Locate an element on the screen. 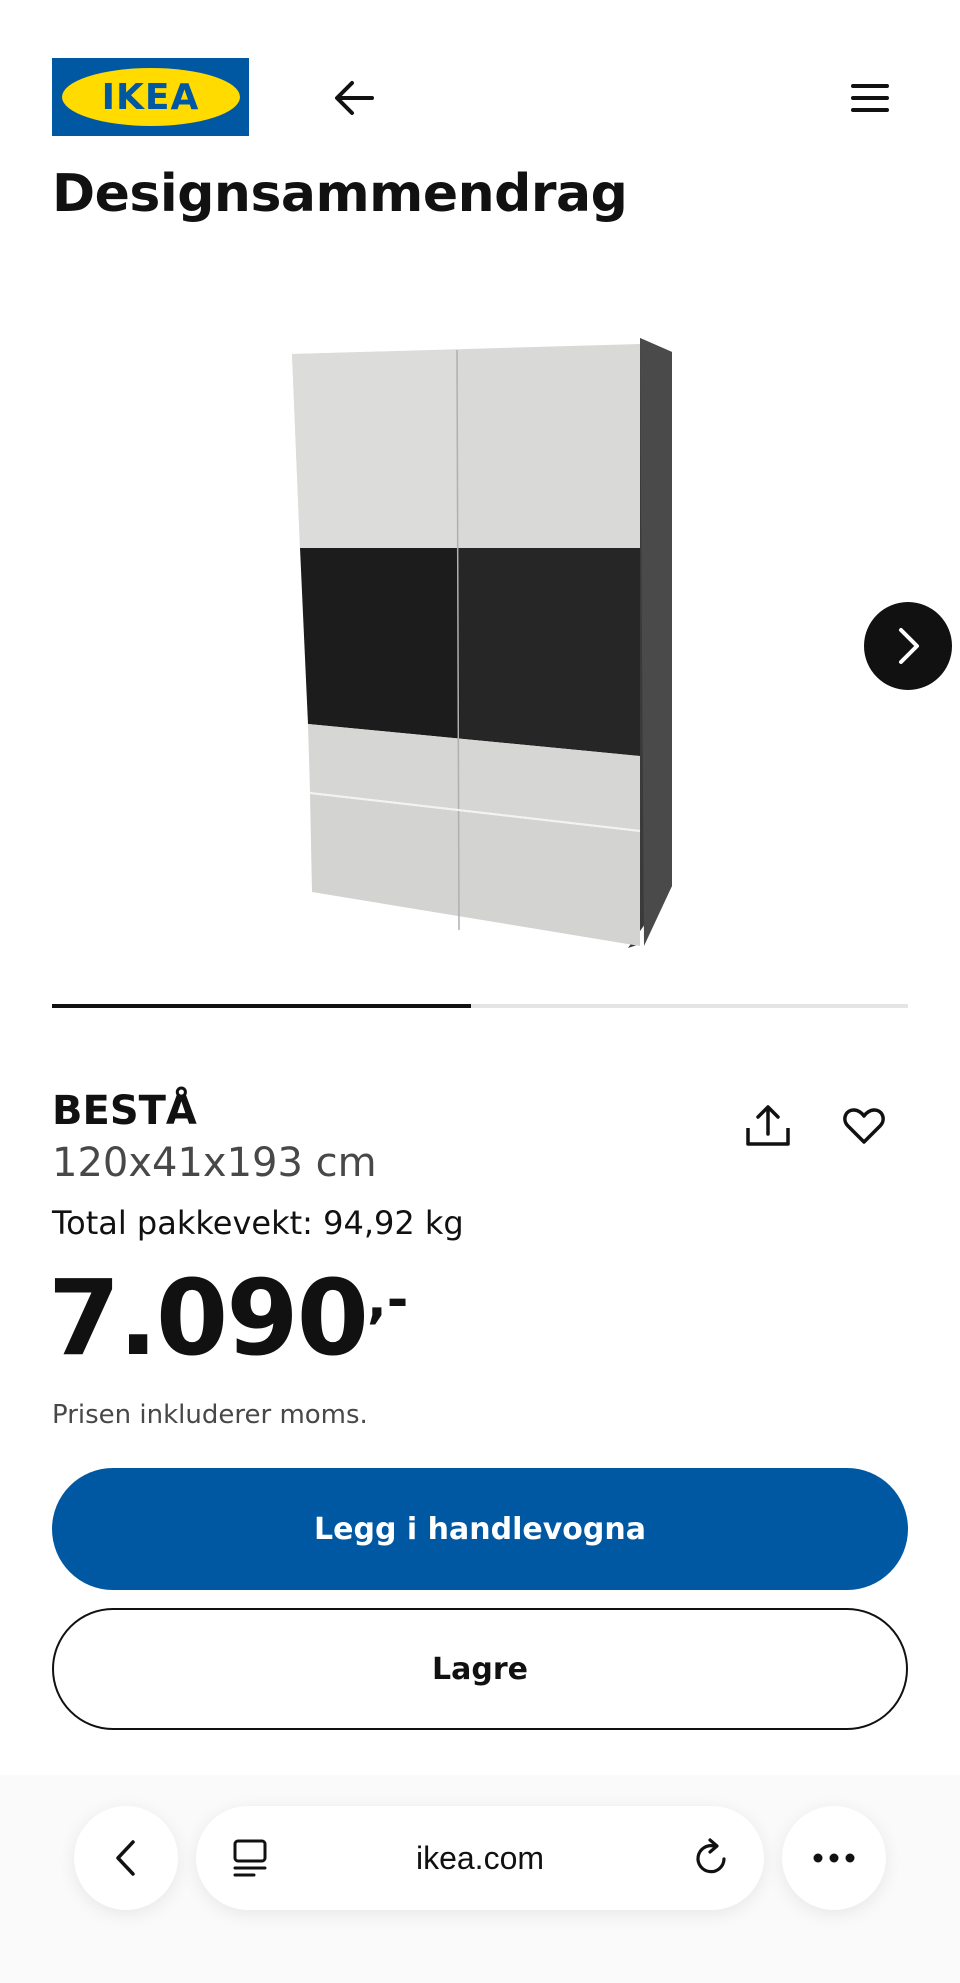  chevron-right-icon is located at coordinates (909, 646).